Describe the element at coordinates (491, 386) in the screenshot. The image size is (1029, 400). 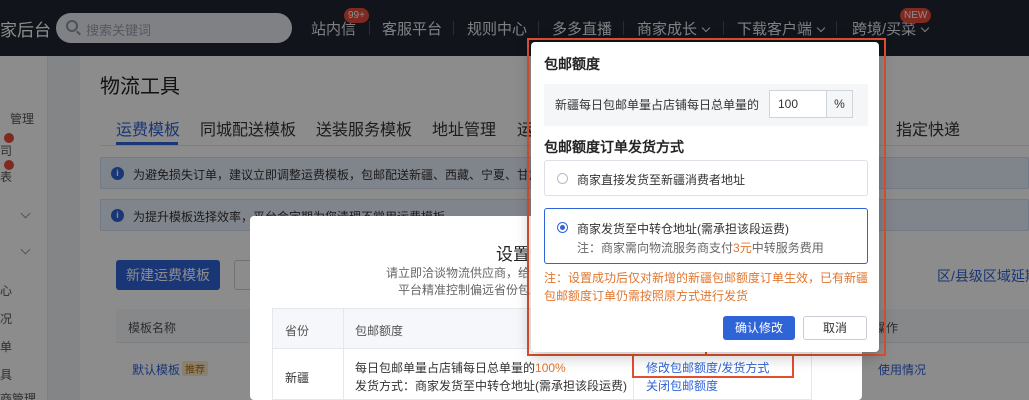
I see `shipping-method-cell: 发货方式：商家发货至中转仓地址(需承担该段运费)` at that location.